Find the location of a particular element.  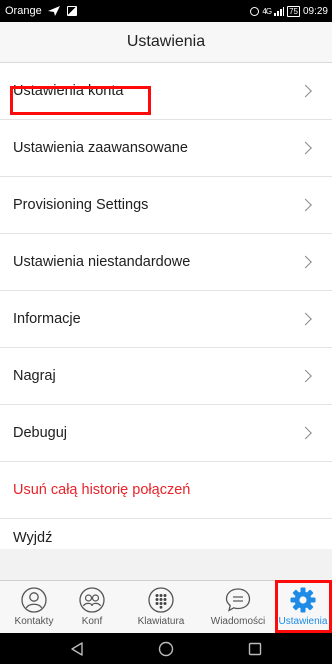

settings-item-label: Ustawienia konta is located at coordinates (68, 91).